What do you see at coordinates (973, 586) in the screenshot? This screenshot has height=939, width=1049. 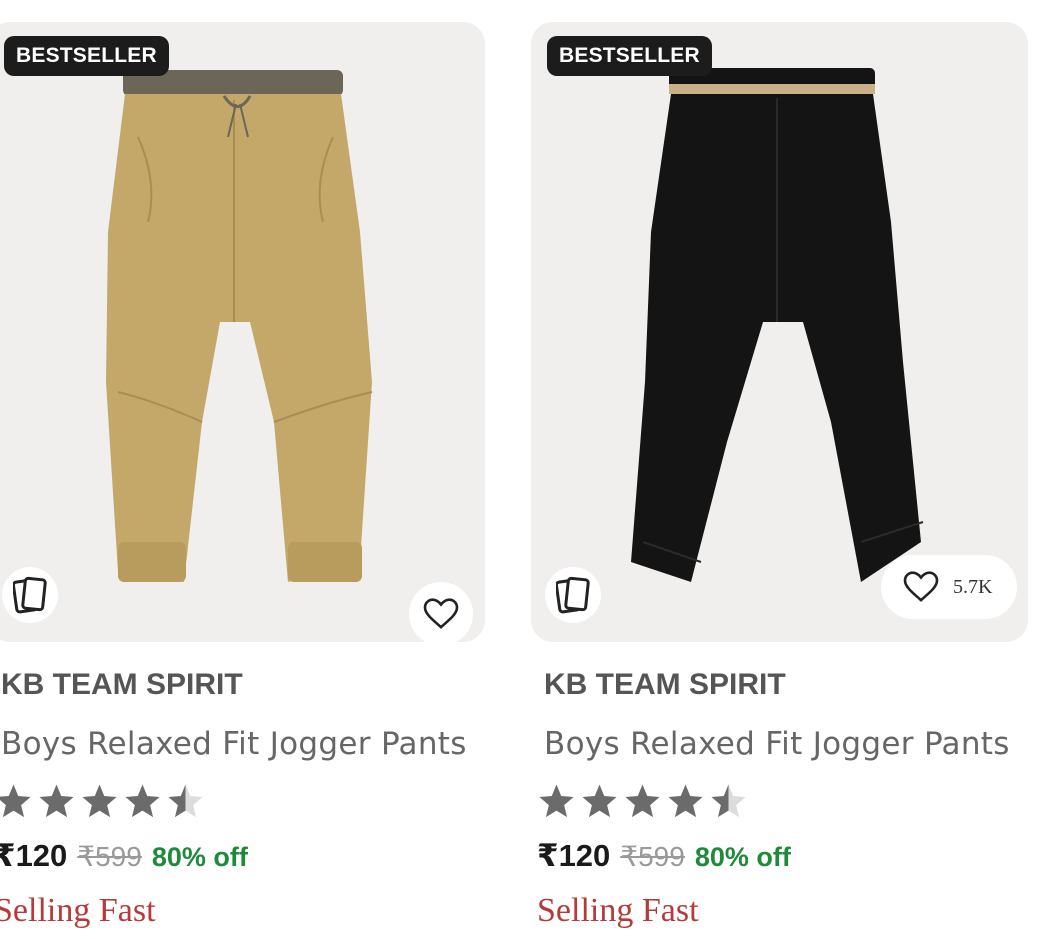 I see `wishlist-count: 5.7K` at bounding box center [973, 586].